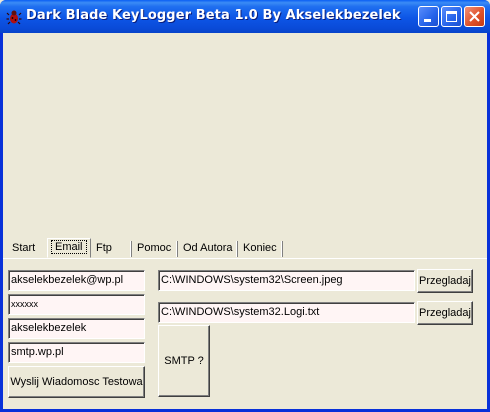  I want to click on tab-ftp: Ftp, so click(112, 249).